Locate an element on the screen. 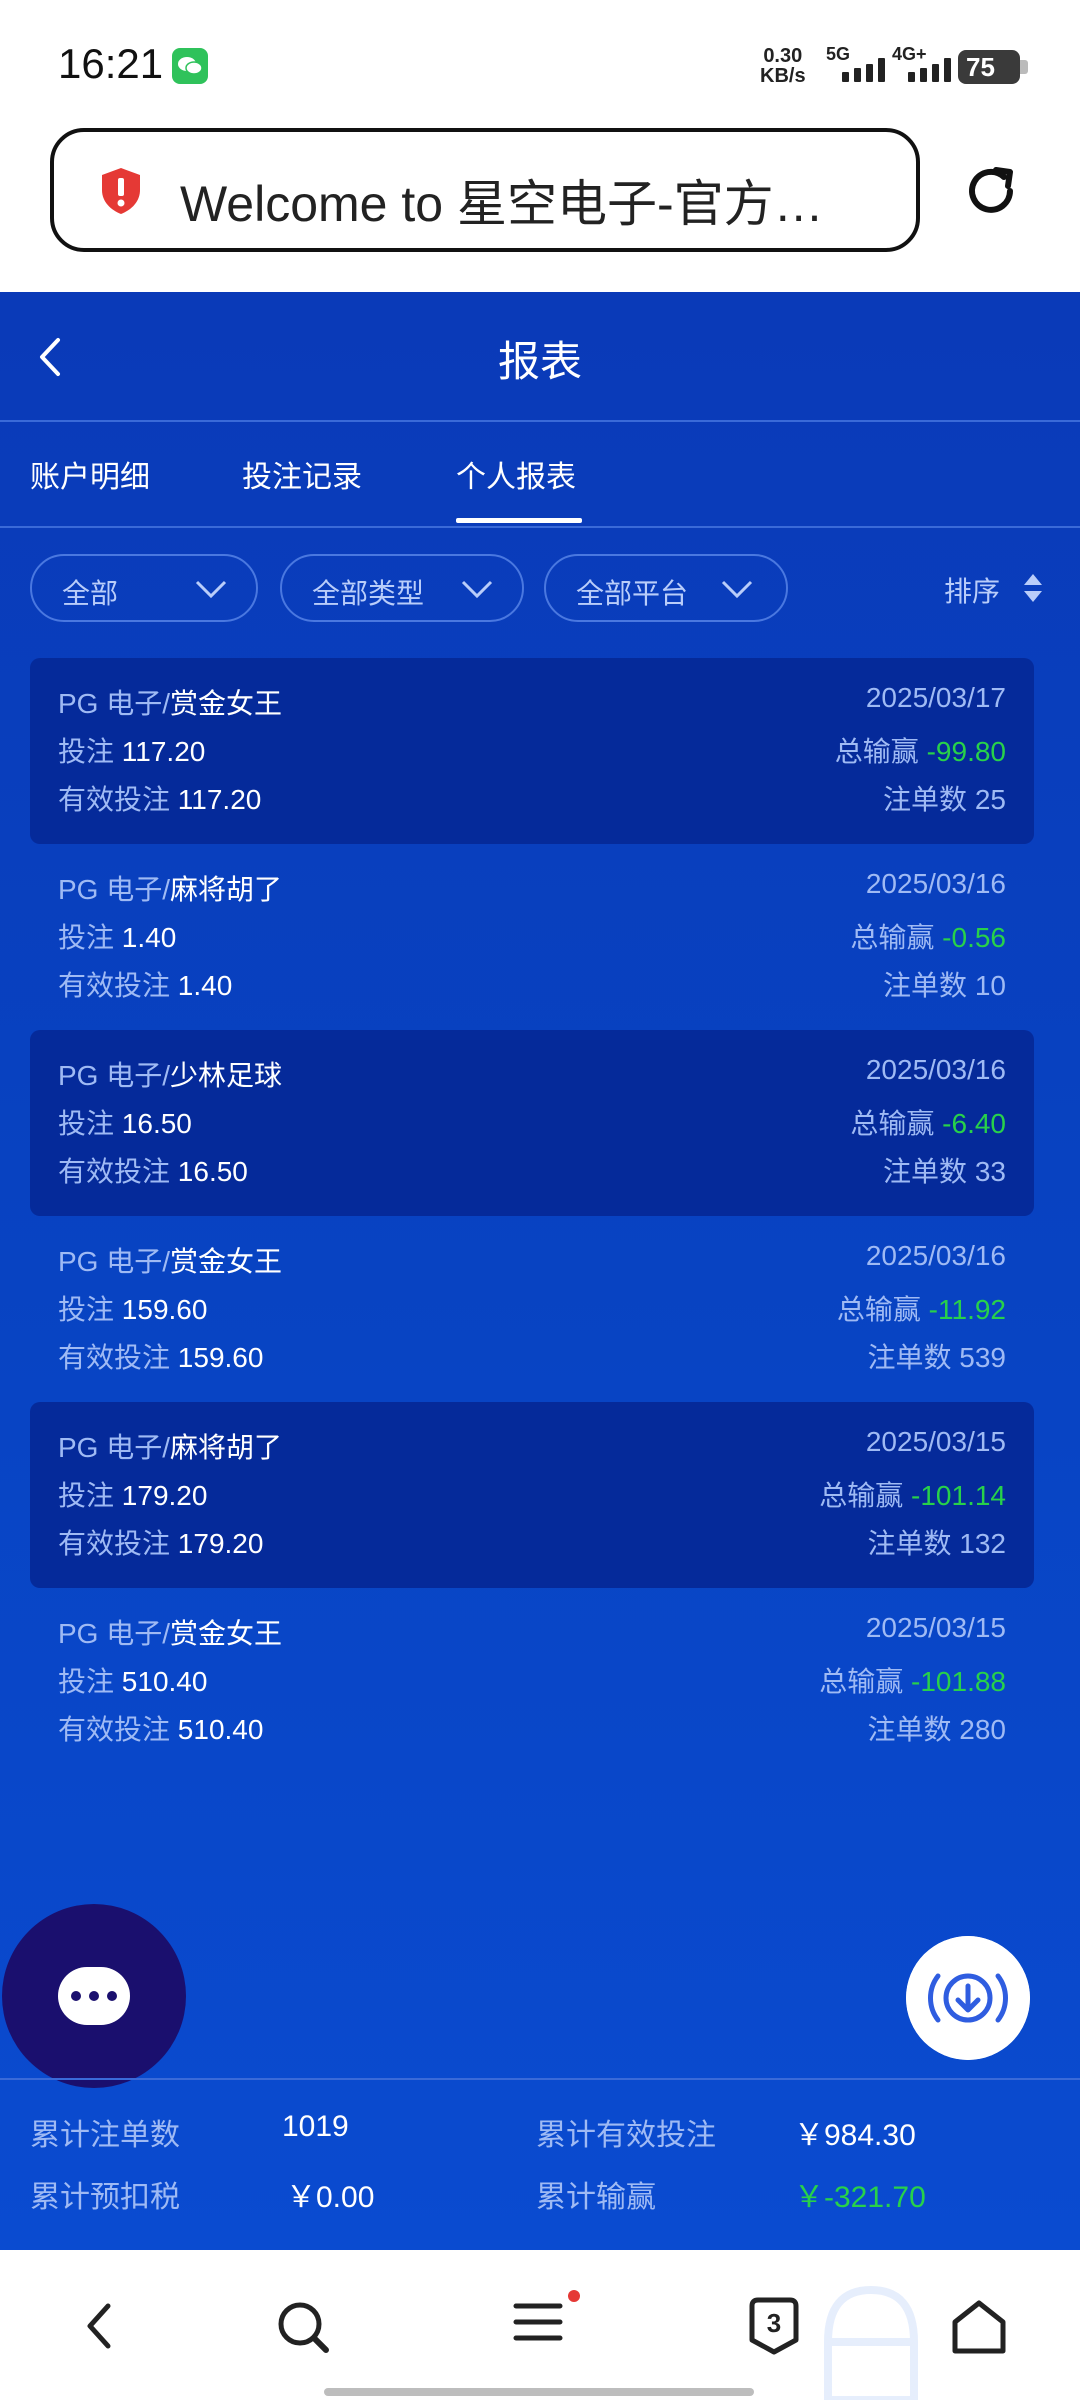 The height and width of the screenshot is (2400, 1080). winloss-amount: -0.56 is located at coordinates (974, 937).